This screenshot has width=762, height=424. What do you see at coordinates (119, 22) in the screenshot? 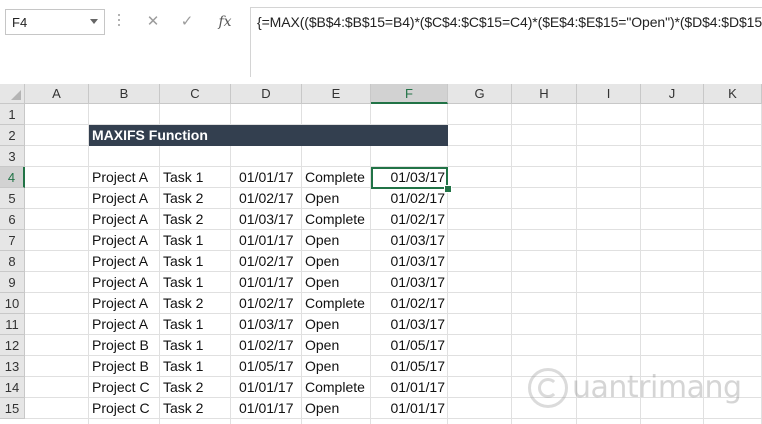
I see `drag-handle-icon` at bounding box center [119, 22].